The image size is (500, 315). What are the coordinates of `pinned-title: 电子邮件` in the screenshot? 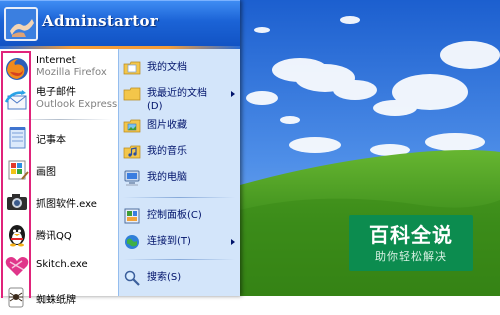 It's located at (56, 92).